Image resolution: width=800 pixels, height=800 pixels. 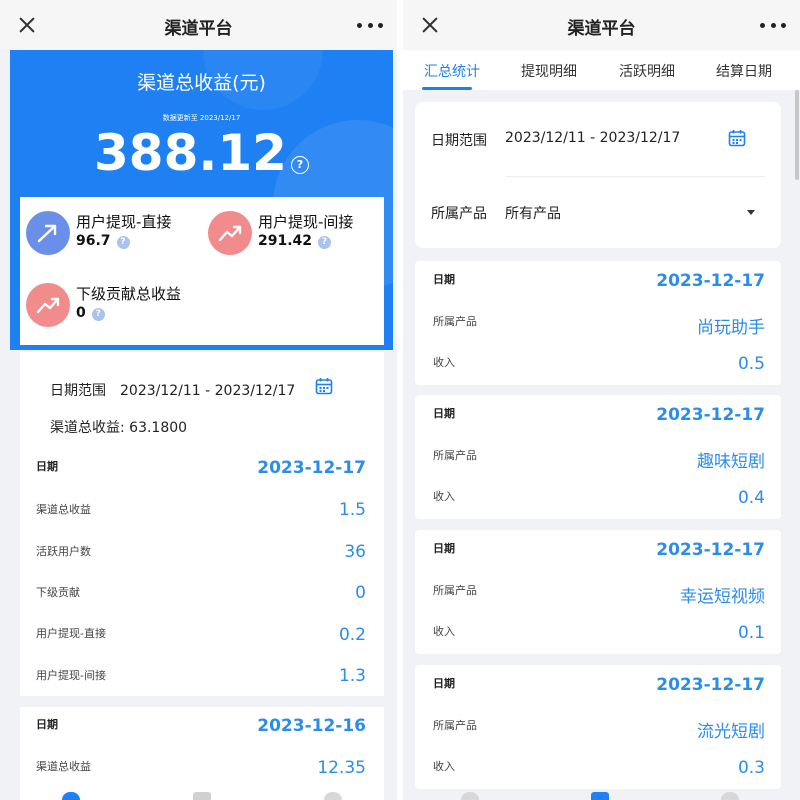 I want to click on stat-label: 用户提现-间接, so click(x=306, y=222).